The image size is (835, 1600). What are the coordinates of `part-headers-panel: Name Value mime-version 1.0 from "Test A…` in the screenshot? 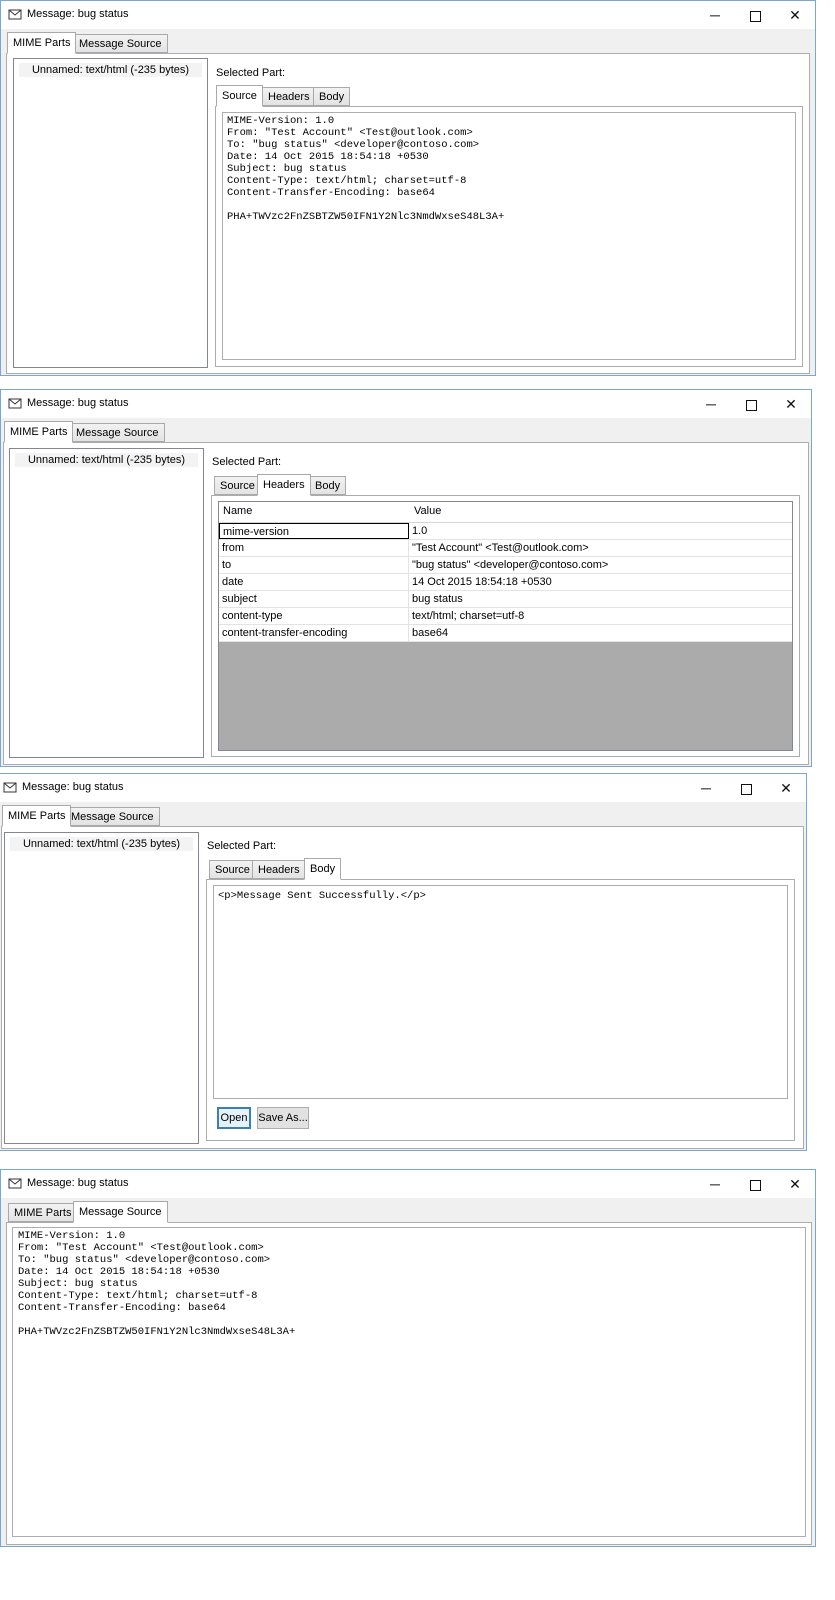 It's located at (505, 626).